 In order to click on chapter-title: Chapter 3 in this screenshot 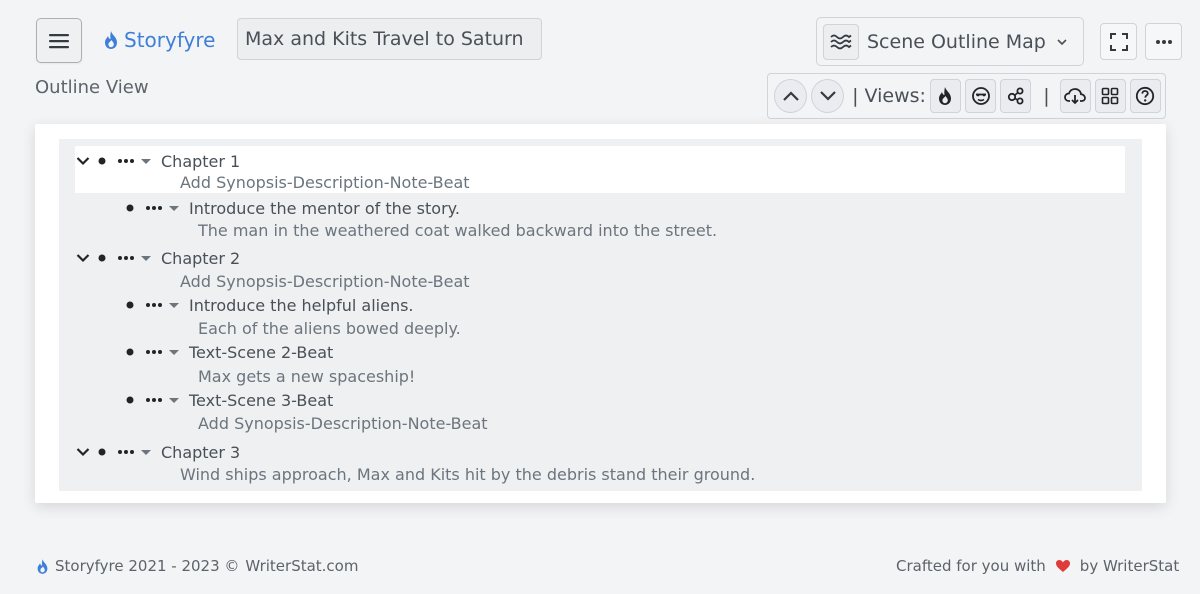, I will do `click(200, 452)`.